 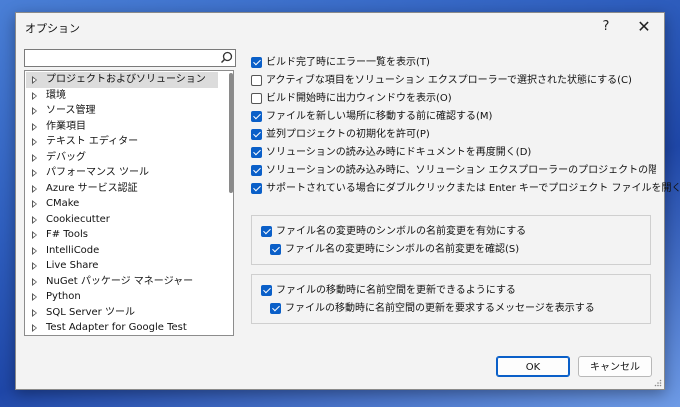 I want to click on resize-grip-icon, so click(x=658, y=383).